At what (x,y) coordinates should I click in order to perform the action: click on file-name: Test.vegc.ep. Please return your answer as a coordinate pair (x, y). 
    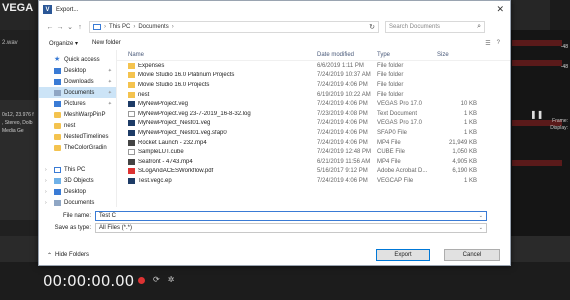
    Looking at the image, I should click on (155, 180).